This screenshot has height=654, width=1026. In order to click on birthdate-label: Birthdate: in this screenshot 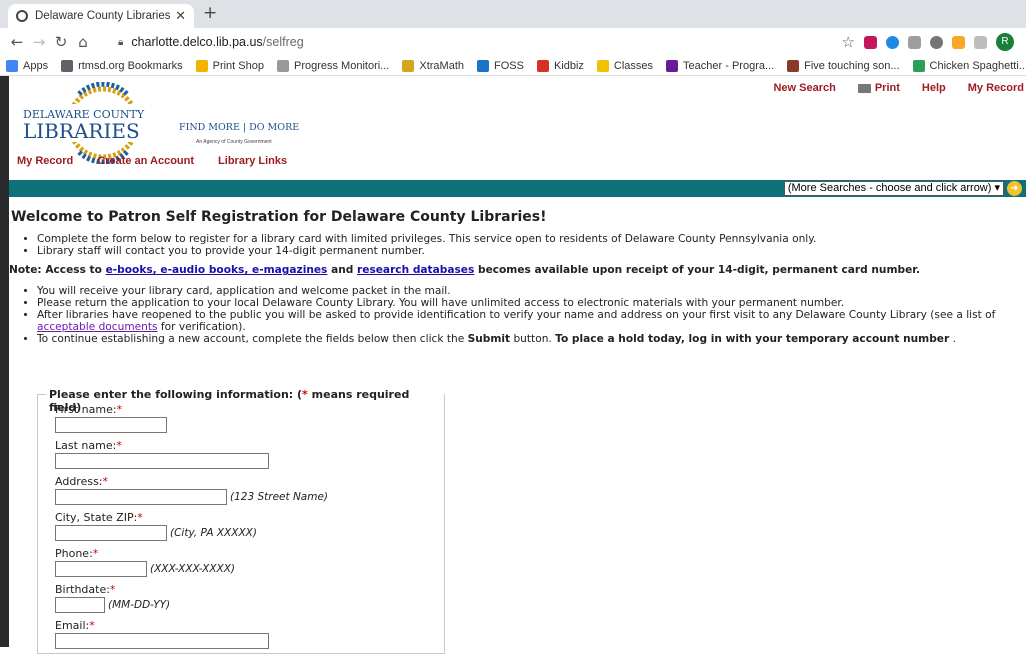, I will do `click(82, 589)`.